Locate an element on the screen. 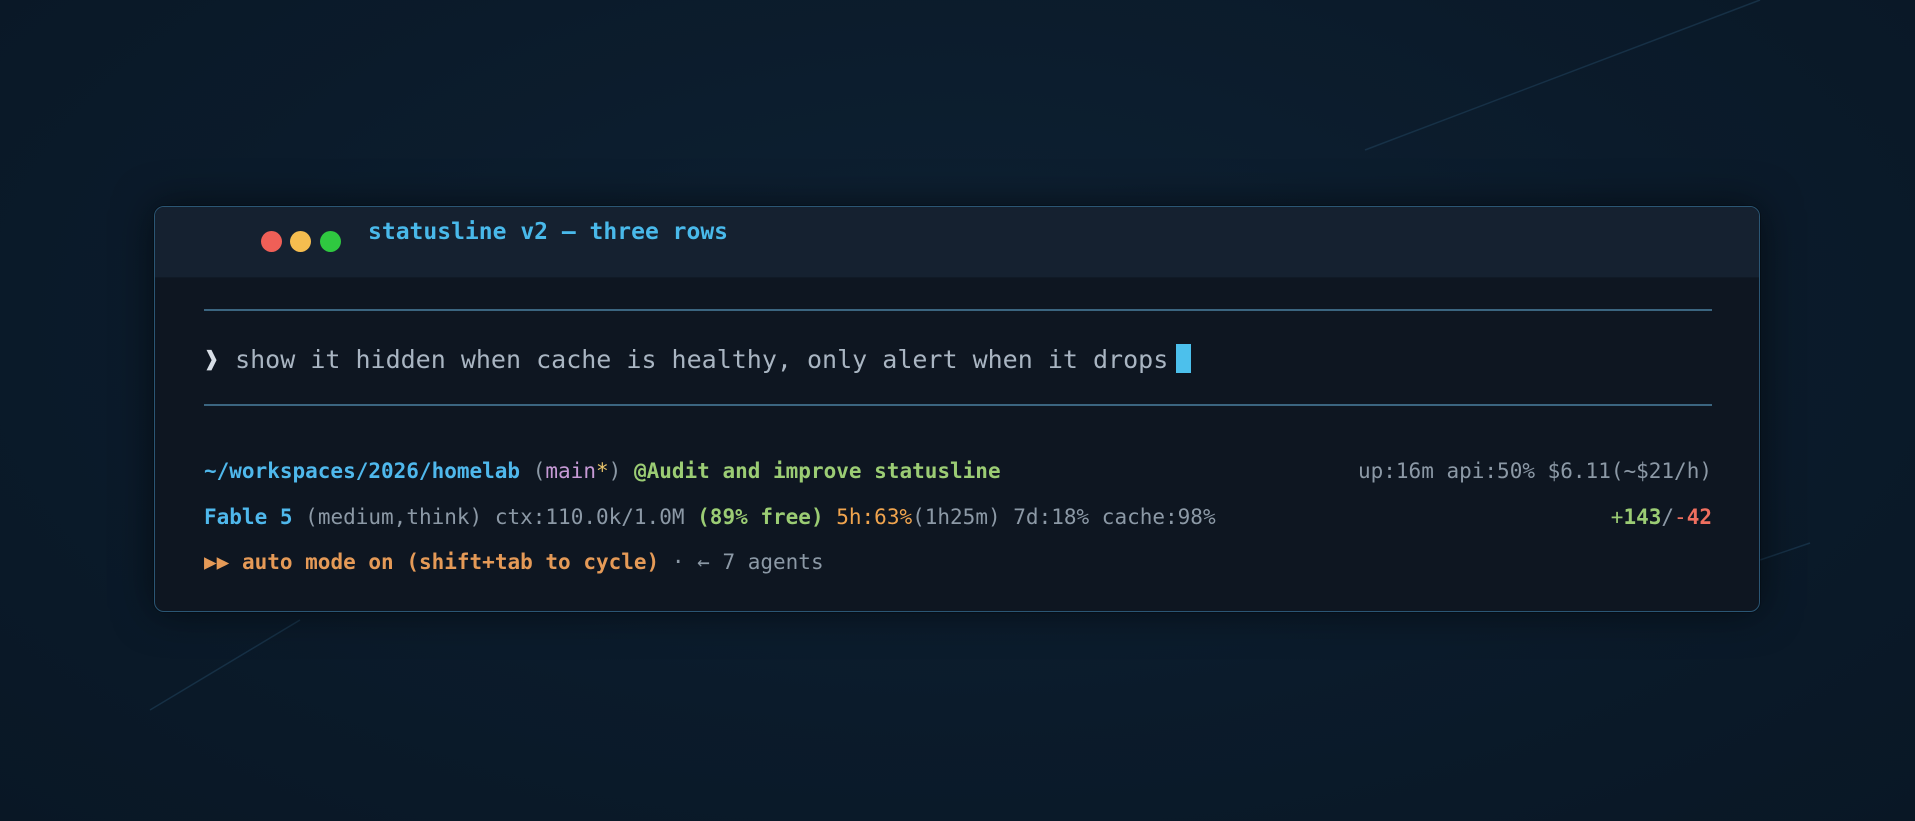 This screenshot has height=821, width=1915. session-name: @Audit and improve statusline is located at coordinates (817, 471).